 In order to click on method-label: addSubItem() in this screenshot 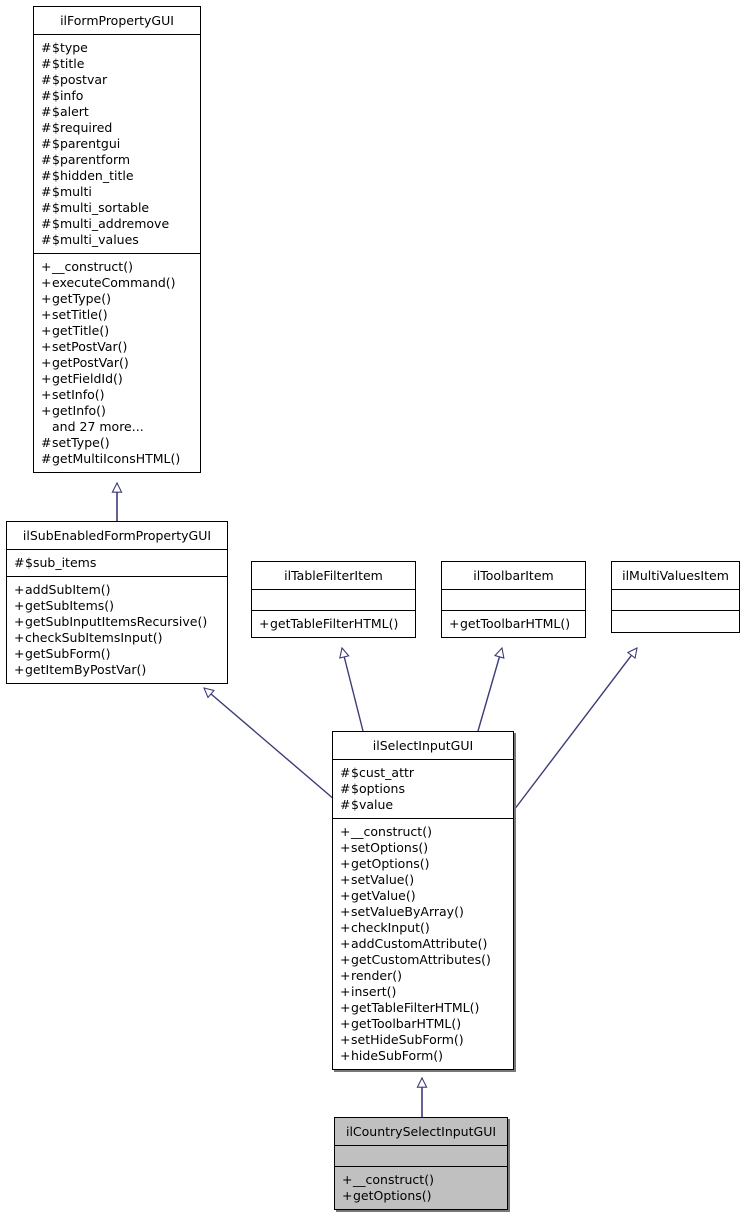, I will do `click(68, 589)`.